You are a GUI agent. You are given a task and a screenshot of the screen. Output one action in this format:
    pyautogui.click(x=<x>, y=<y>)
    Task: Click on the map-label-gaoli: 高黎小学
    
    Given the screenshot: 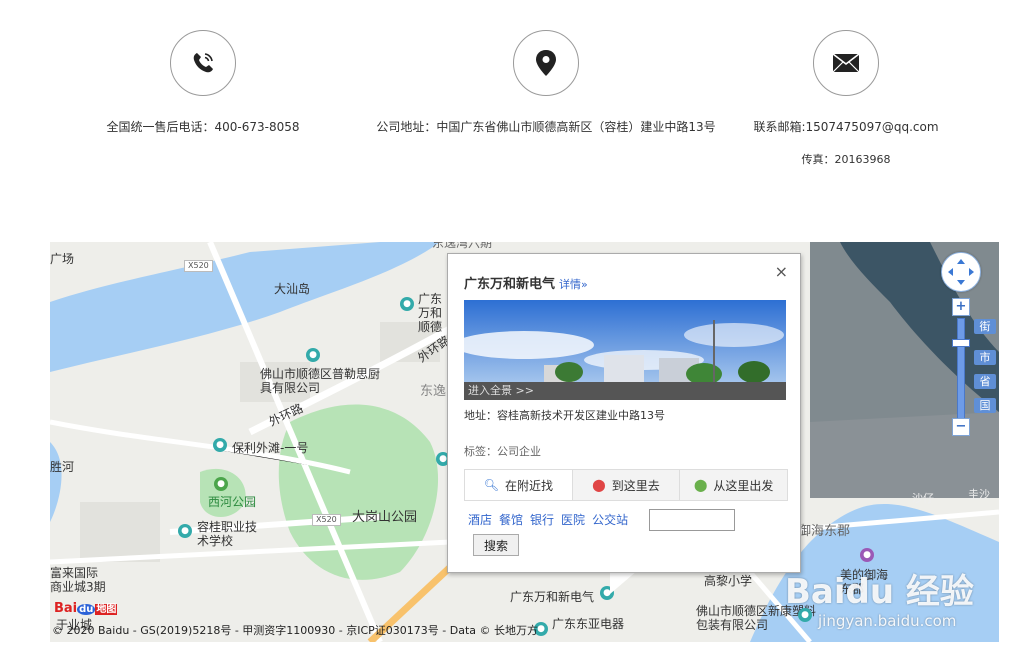 What is the action you would take?
    pyautogui.click(x=728, y=581)
    